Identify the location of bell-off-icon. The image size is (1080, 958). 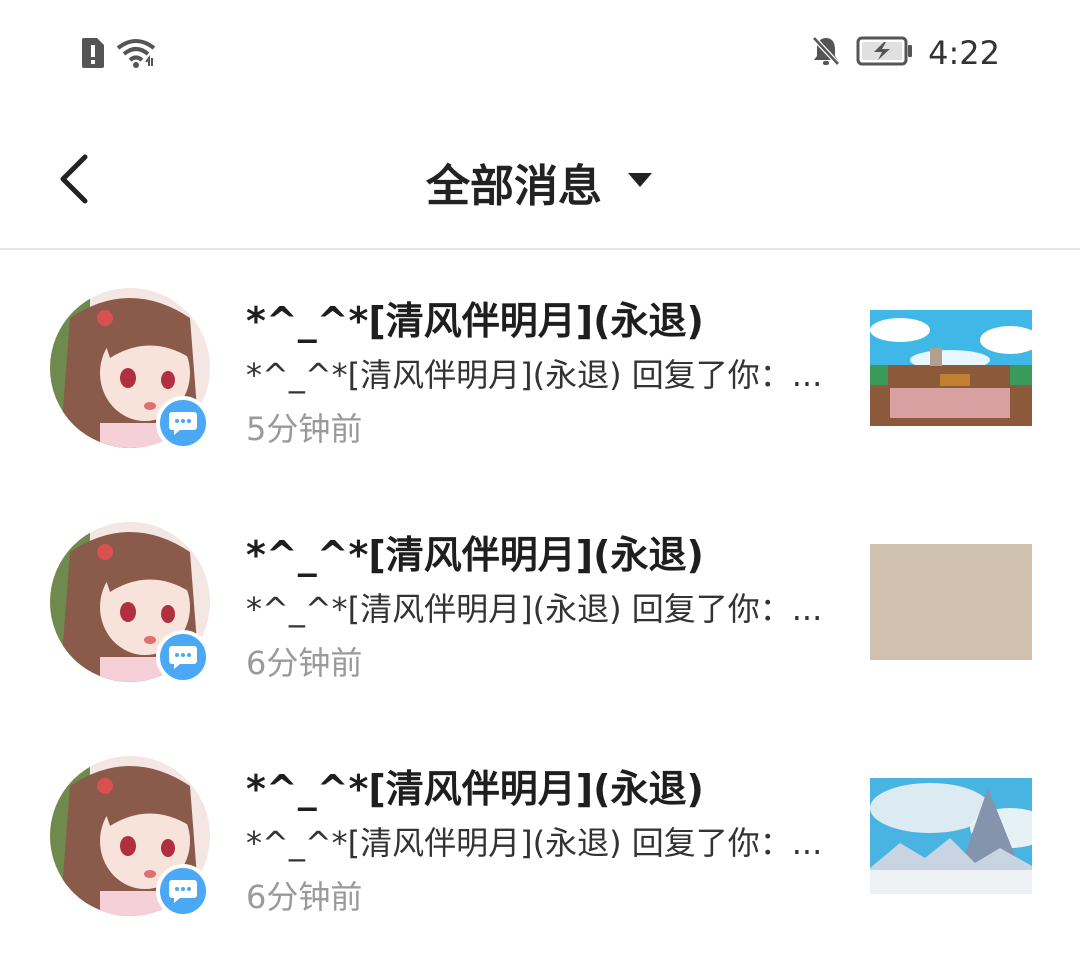
(826, 53).